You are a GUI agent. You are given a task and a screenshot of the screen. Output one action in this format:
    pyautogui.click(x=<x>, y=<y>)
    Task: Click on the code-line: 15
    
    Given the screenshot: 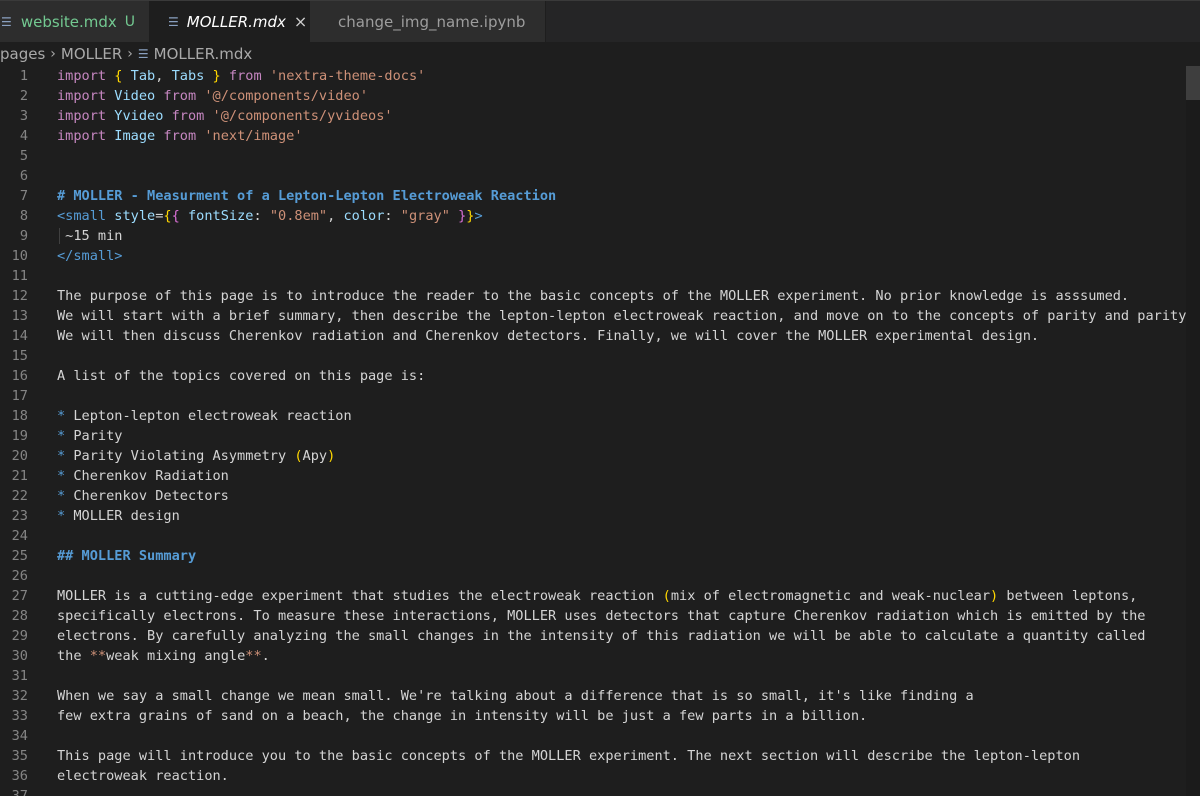 What is the action you would take?
    pyautogui.click(x=600, y=356)
    